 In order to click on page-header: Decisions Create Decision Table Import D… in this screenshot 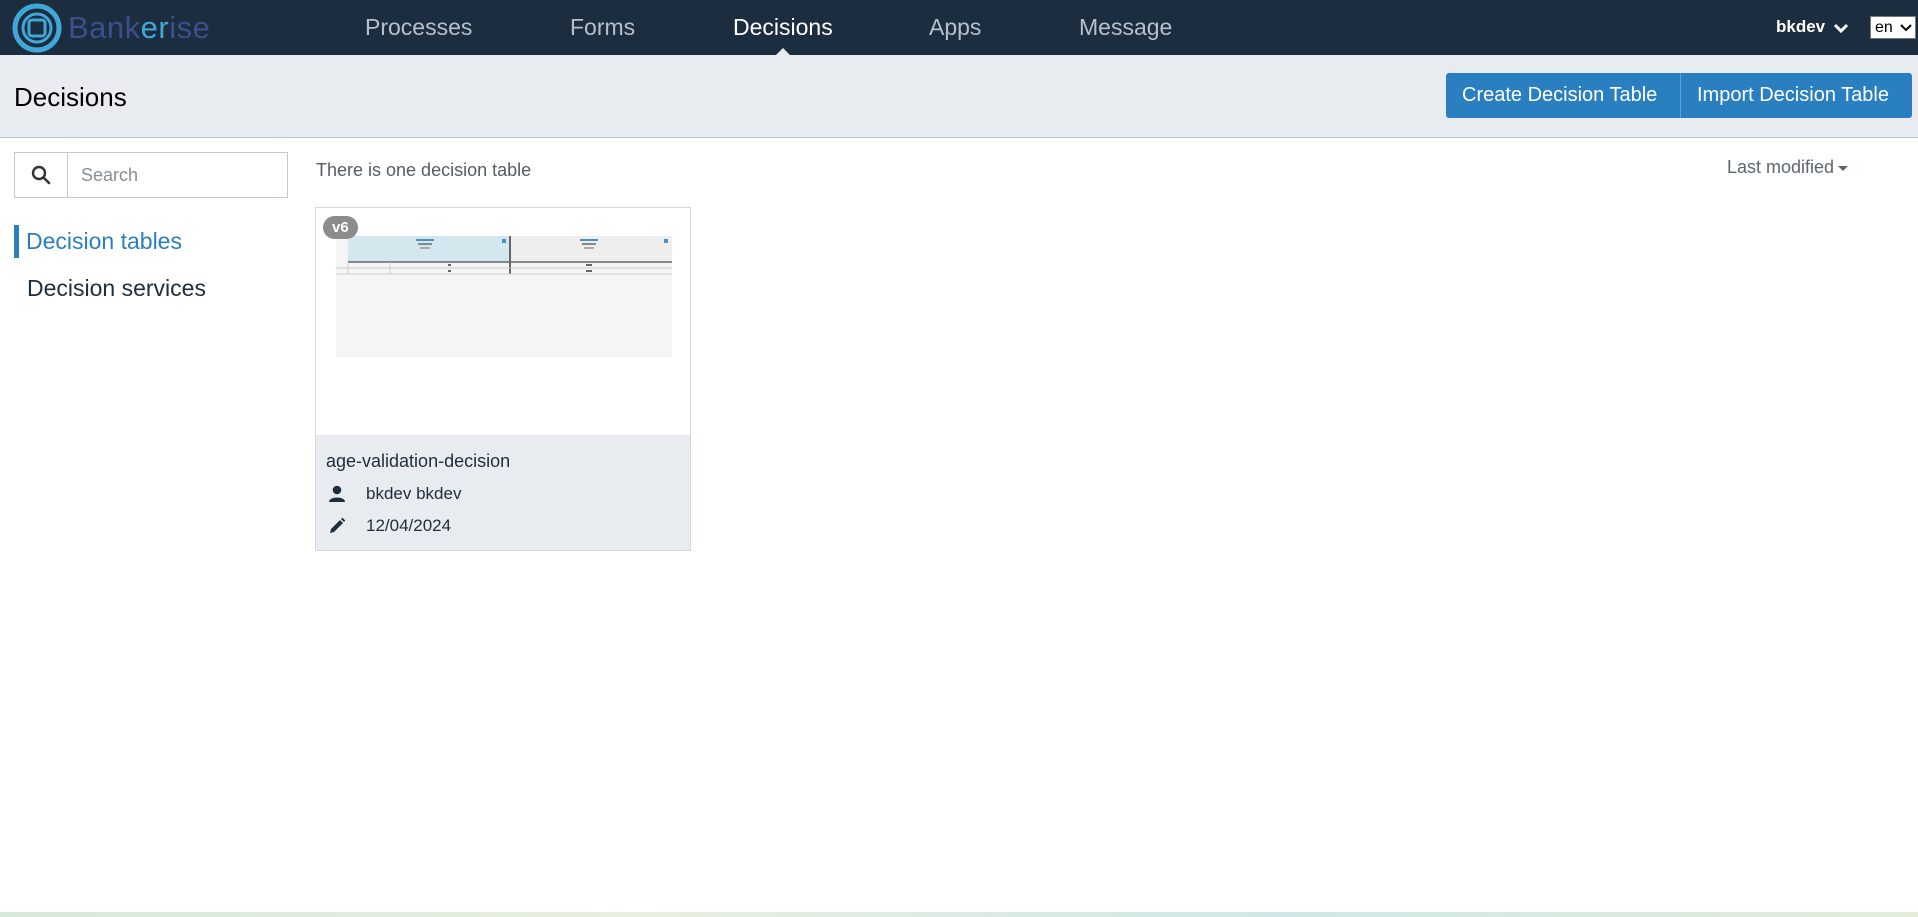, I will do `click(959, 96)`.